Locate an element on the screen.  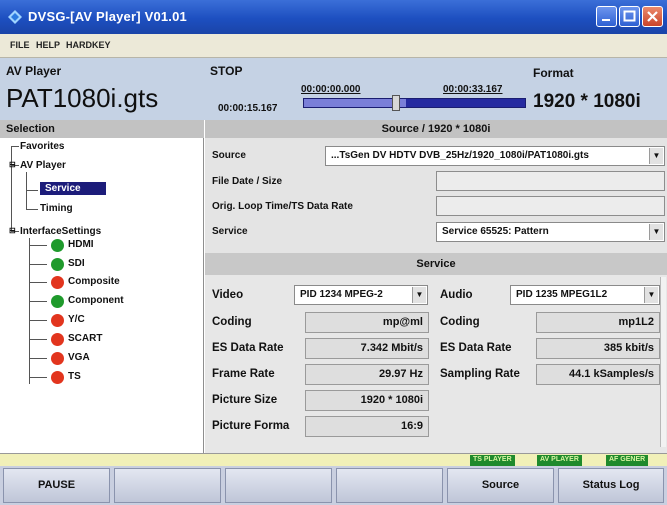
tree-item-service: Service is located at coordinates (73, 188).